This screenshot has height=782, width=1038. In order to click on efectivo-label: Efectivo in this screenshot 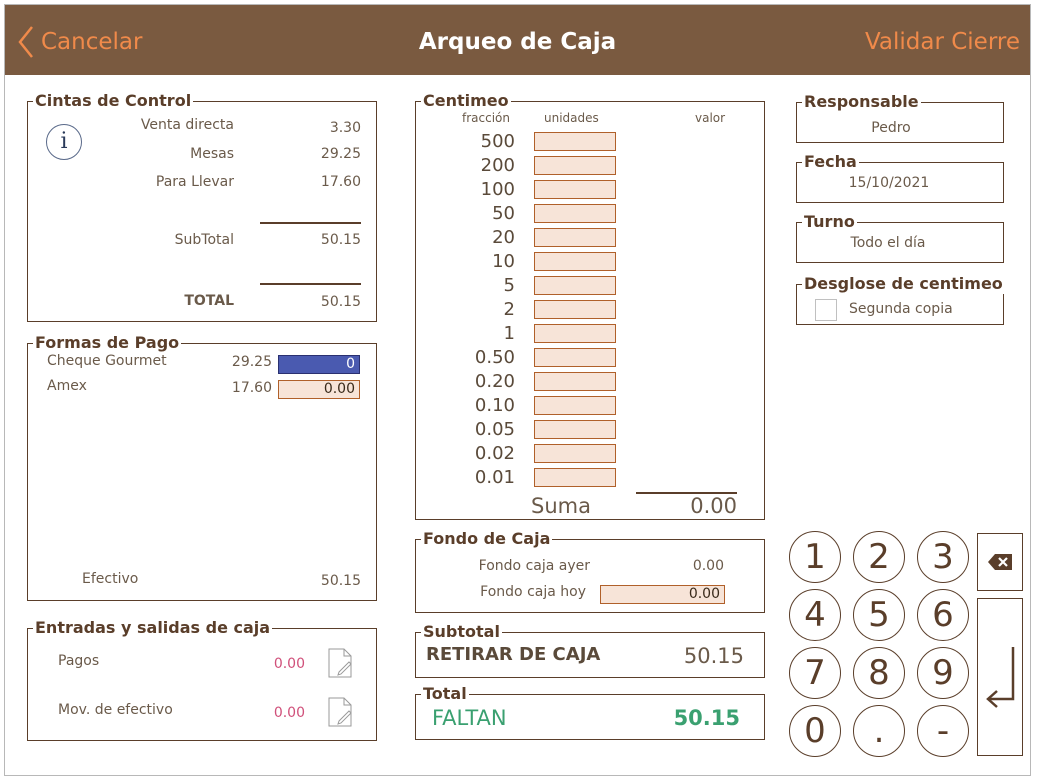, I will do `click(110, 579)`.